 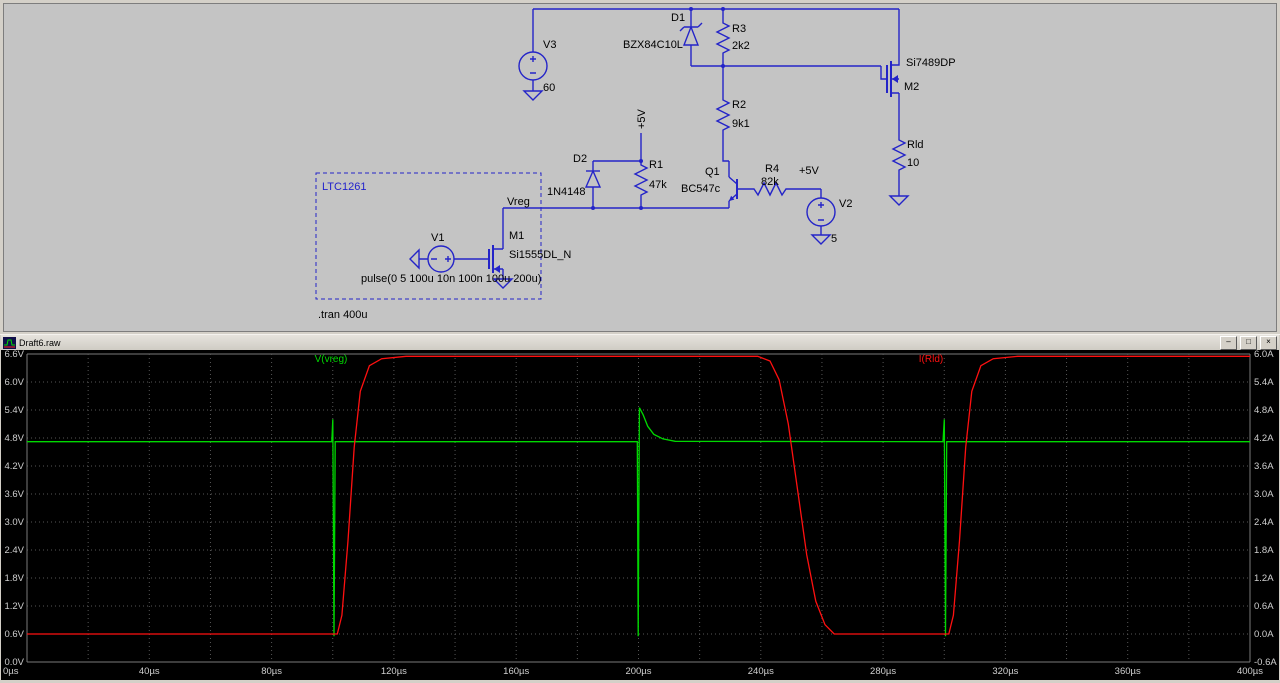 I want to click on x-axis-tick: 200µs, so click(x=638, y=671).